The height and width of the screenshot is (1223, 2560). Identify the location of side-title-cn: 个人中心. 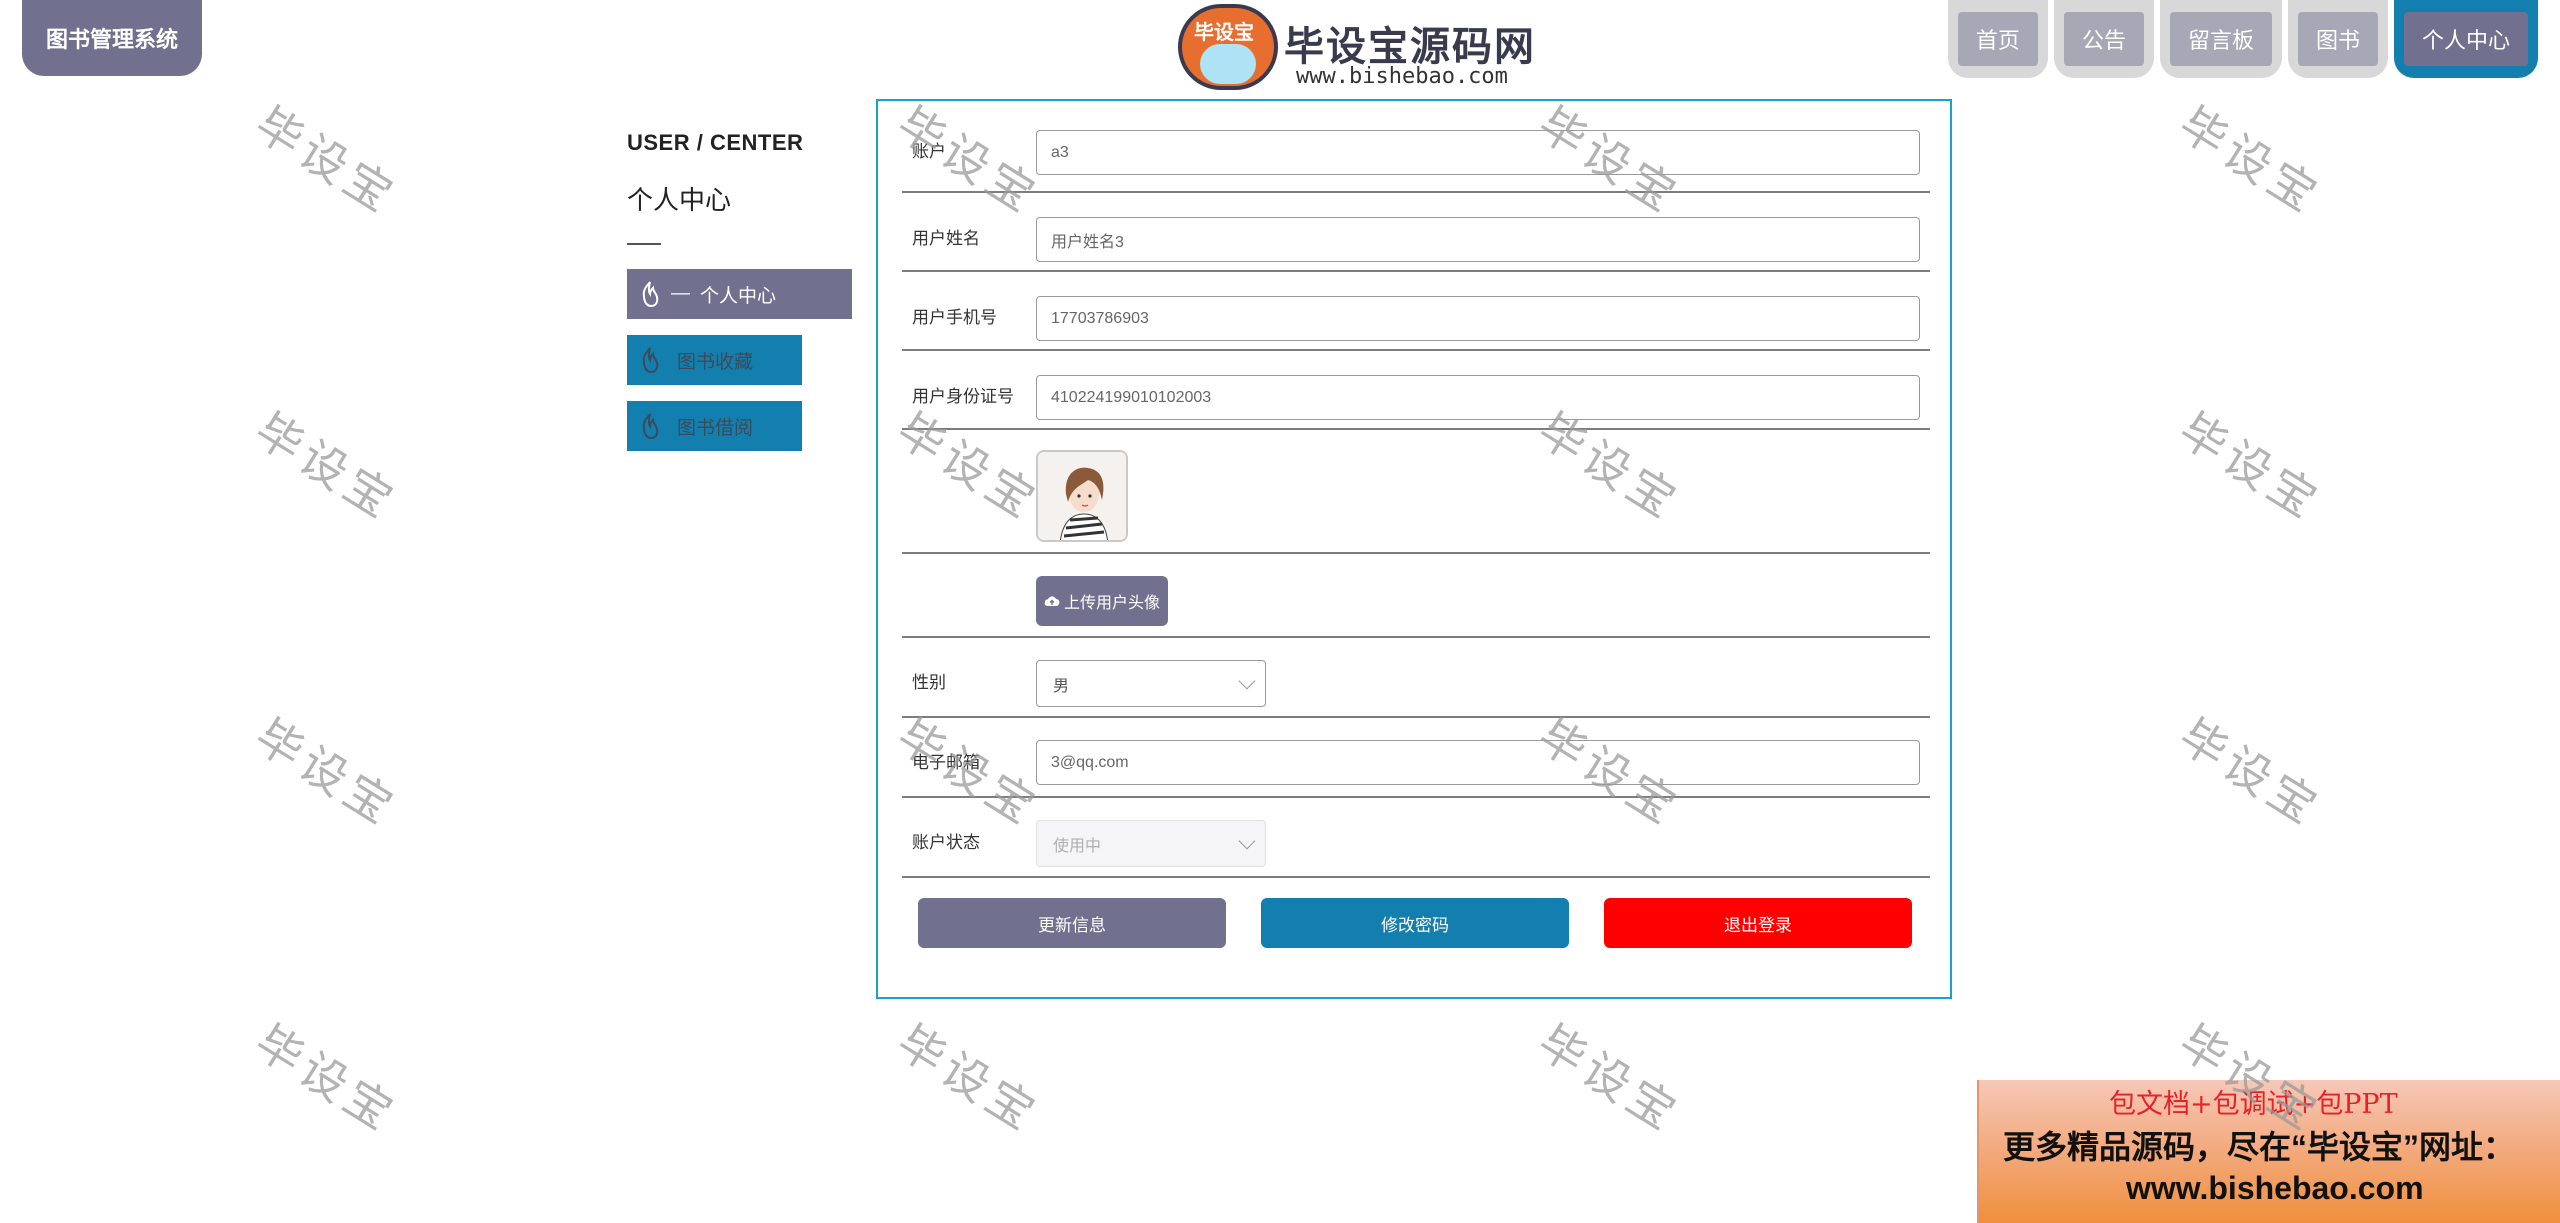
(679, 200).